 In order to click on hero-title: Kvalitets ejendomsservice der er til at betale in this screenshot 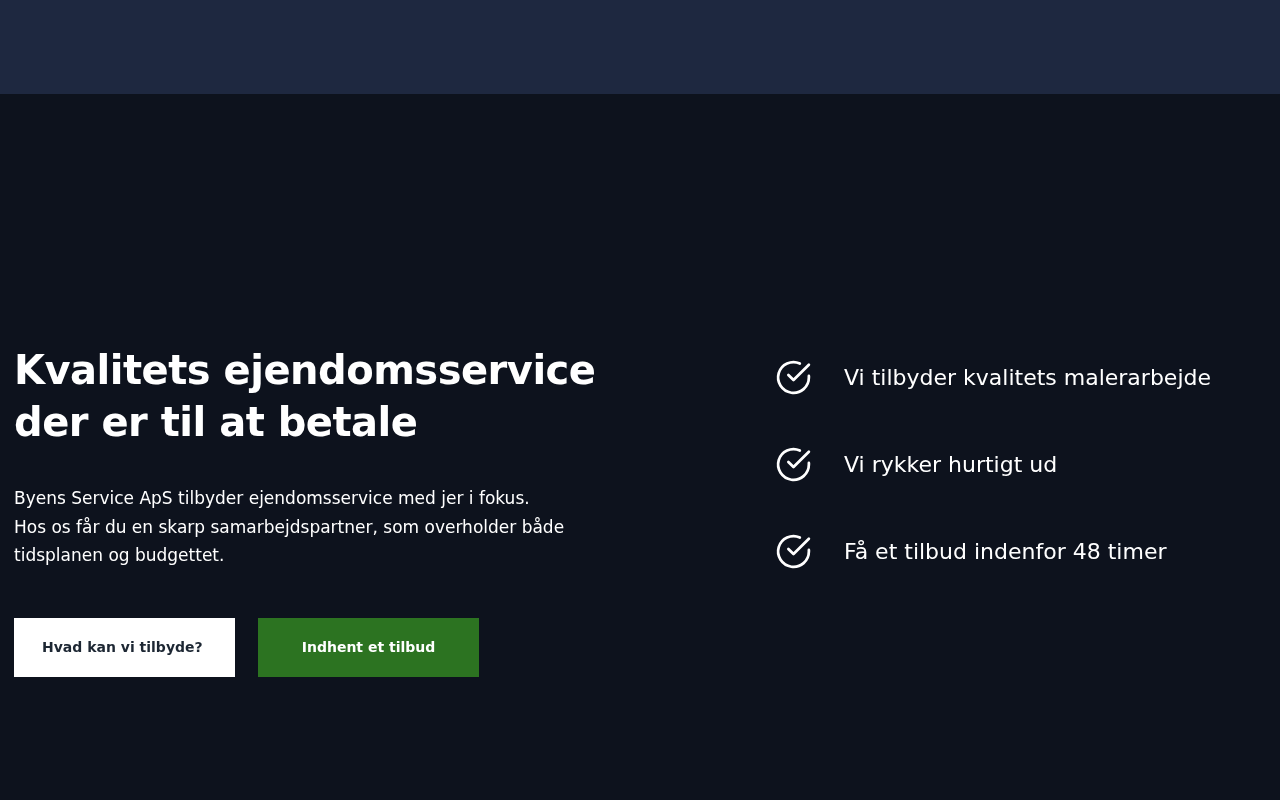, I will do `click(305, 396)`.